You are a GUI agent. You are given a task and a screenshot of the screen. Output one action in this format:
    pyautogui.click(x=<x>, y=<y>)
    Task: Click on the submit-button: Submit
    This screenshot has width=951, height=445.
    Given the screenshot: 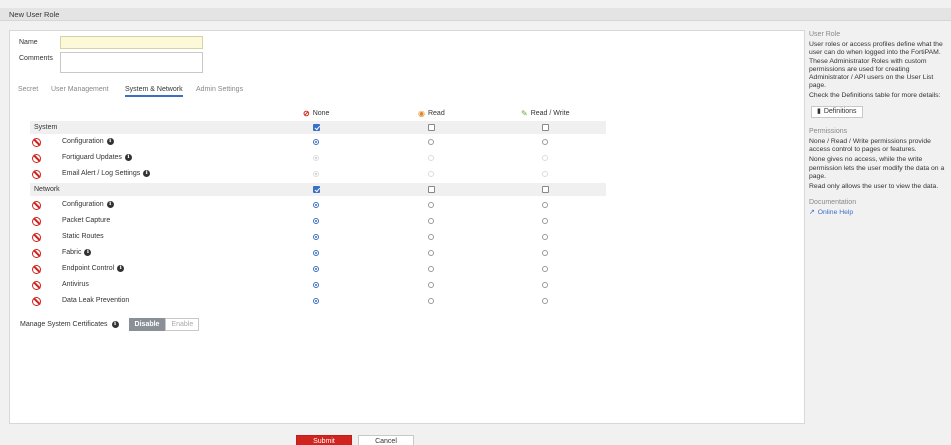 What is the action you would take?
    pyautogui.click(x=324, y=440)
    